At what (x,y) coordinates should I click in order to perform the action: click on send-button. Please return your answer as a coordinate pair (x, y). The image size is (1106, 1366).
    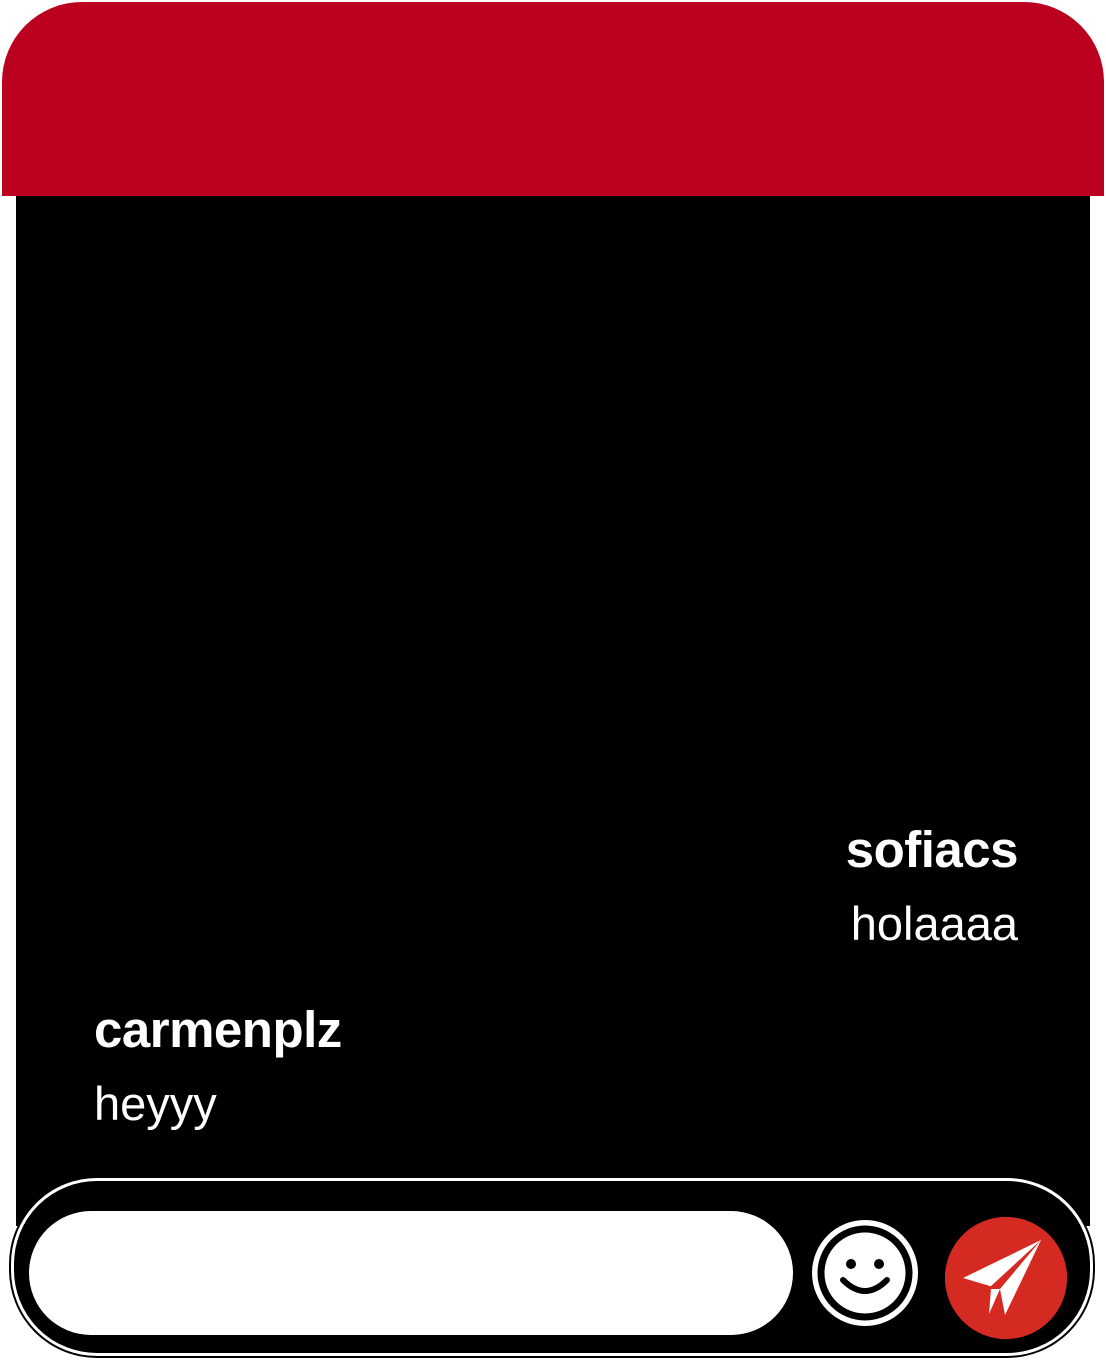
    Looking at the image, I should click on (1006, 1278).